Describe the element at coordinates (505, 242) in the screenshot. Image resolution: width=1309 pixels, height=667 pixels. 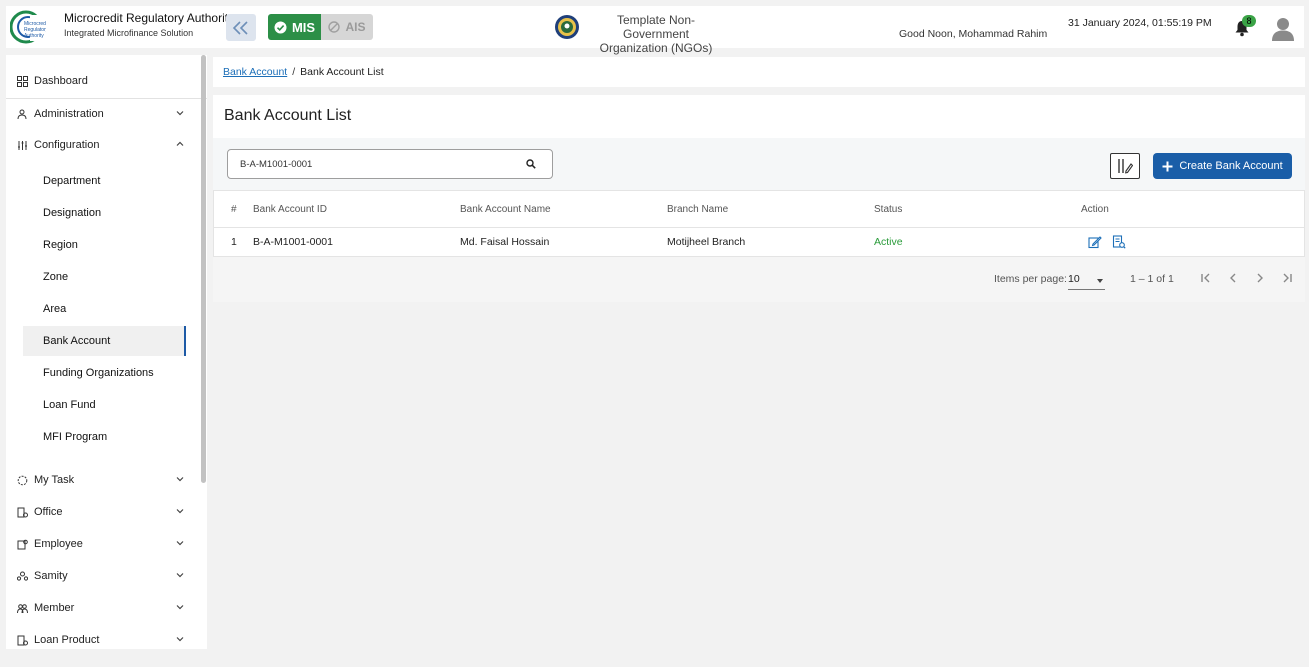
I see `cell-bank-account-name: Md. Faisal Hossain` at that location.